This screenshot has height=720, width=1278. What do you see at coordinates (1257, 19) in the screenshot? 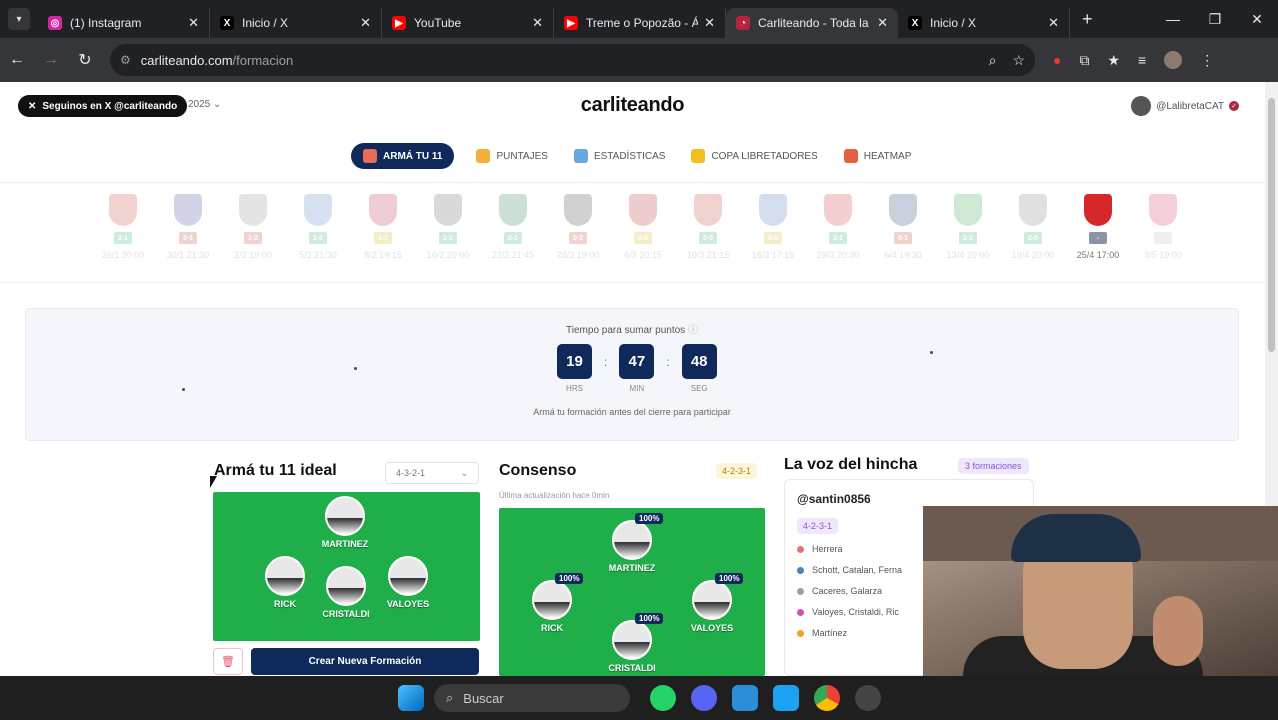
I see `close-window-button: ✕` at bounding box center [1257, 19].